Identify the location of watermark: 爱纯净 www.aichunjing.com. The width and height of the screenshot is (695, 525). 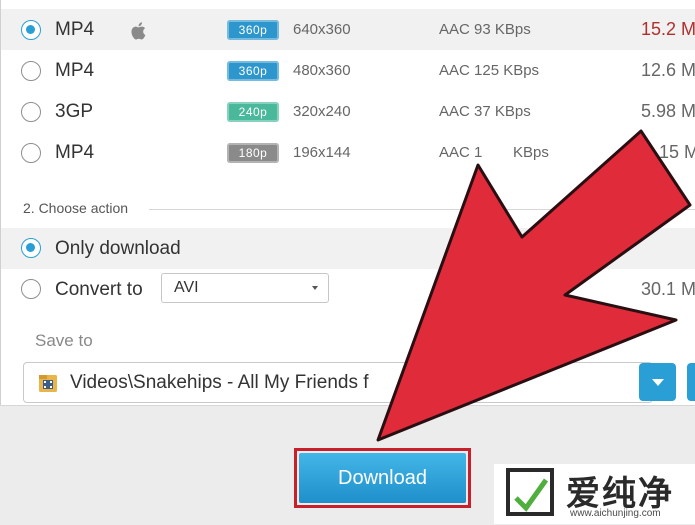
(594, 494).